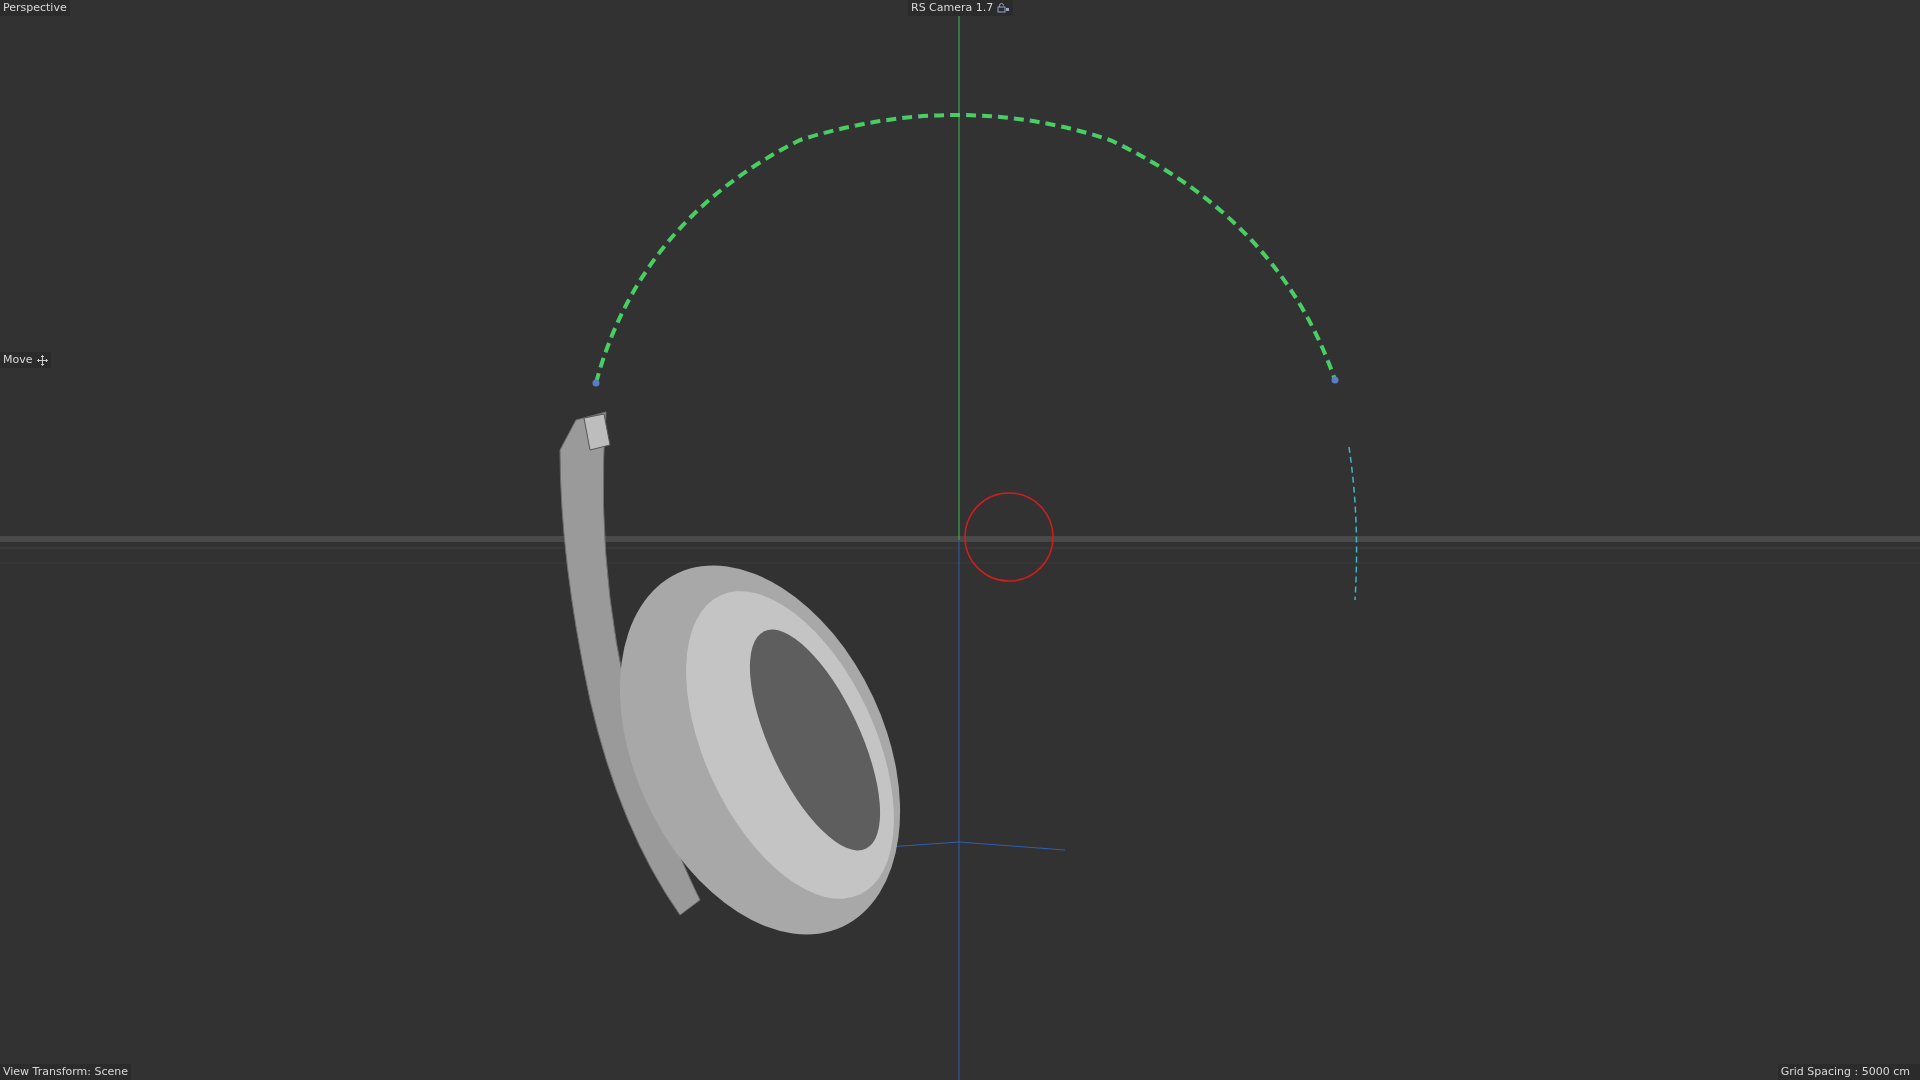  What do you see at coordinates (66, 1072) in the screenshot?
I see `view-transform-label: View Transform: Scene` at bounding box center [66, 1072].